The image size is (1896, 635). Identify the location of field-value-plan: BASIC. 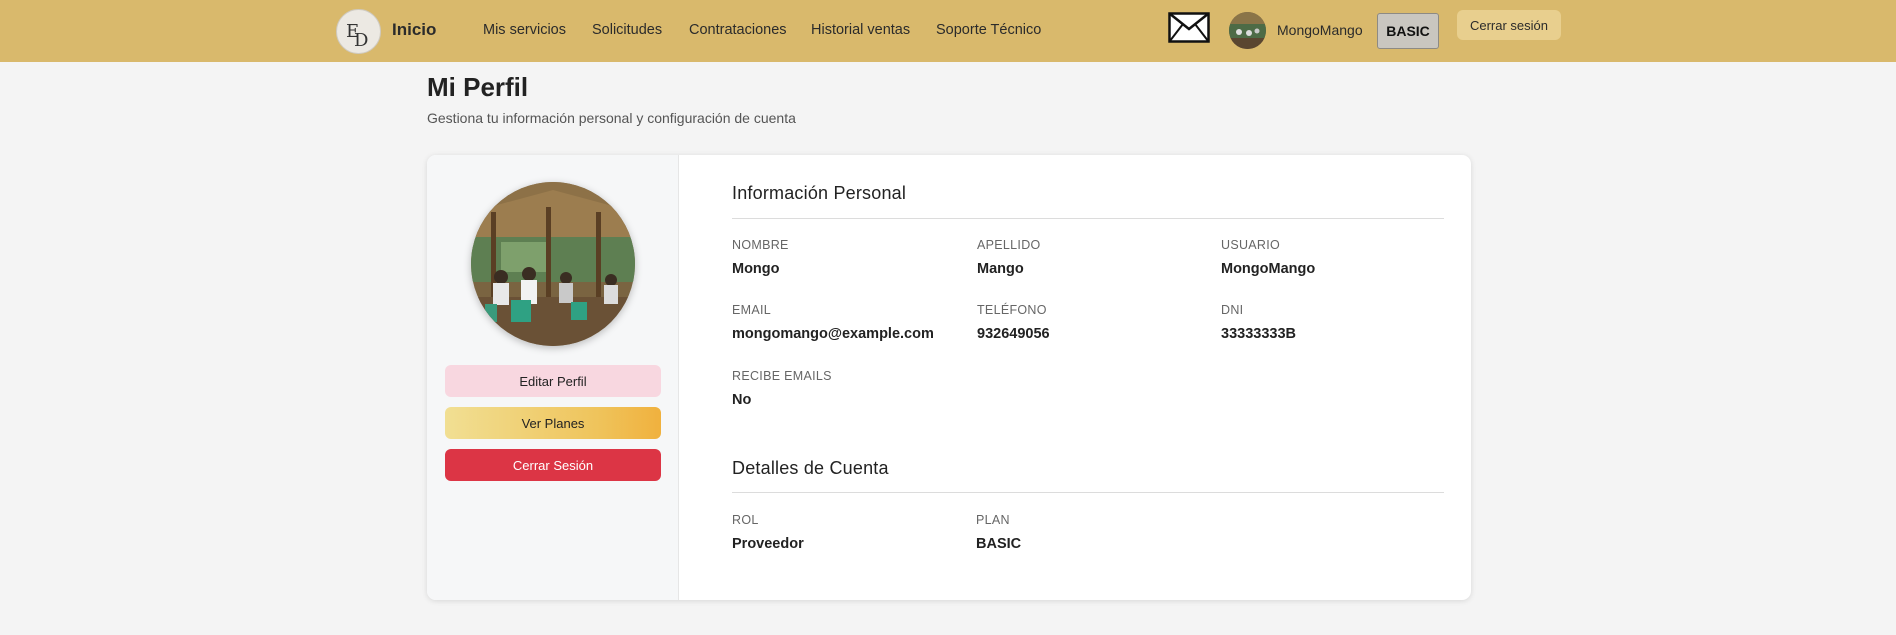
(999, 544).